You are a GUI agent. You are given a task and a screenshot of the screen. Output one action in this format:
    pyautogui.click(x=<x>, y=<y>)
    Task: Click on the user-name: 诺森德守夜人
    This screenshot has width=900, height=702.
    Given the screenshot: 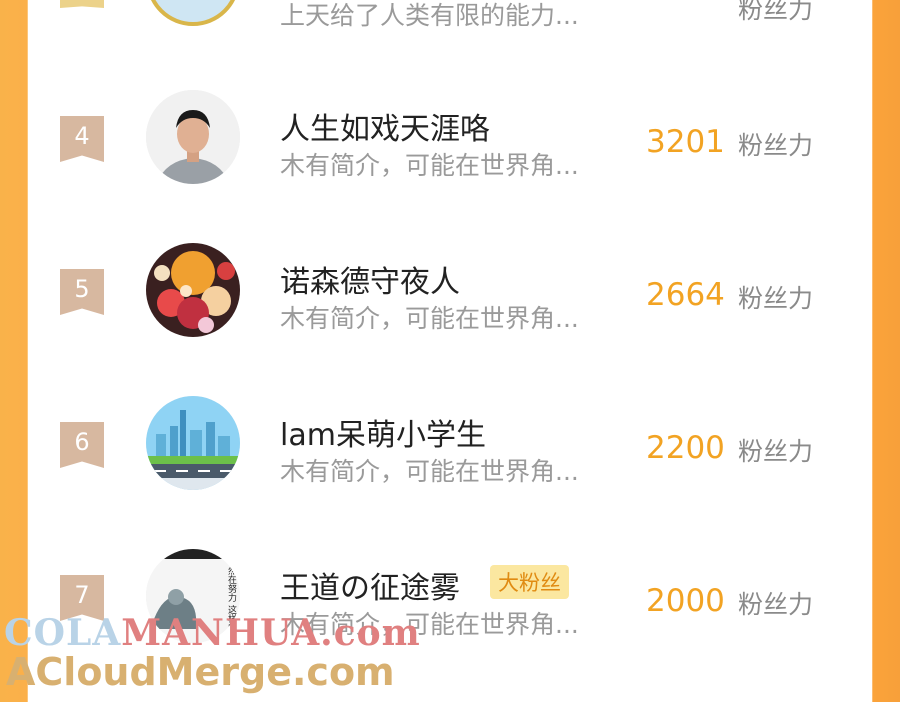 What is the action you would take?
    pyautogui.click(x=370, y=279)
    